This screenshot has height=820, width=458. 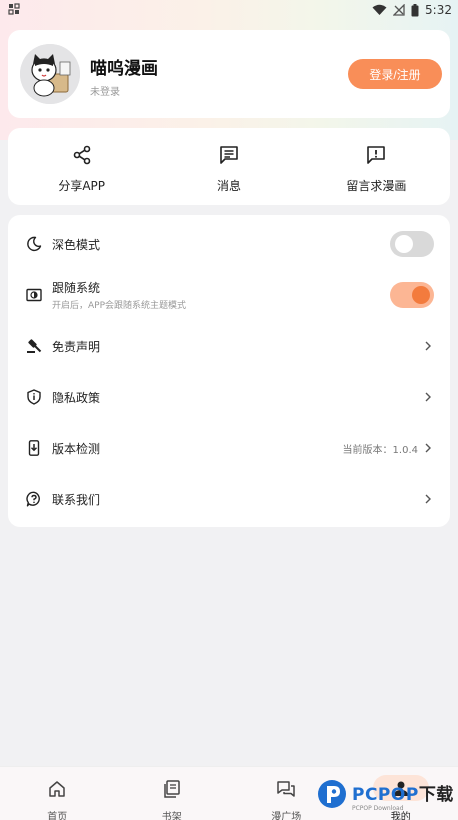 I want to click on profile-card: 喵呜漫画 未登录 登录/注册, so click(x=229, y=74).